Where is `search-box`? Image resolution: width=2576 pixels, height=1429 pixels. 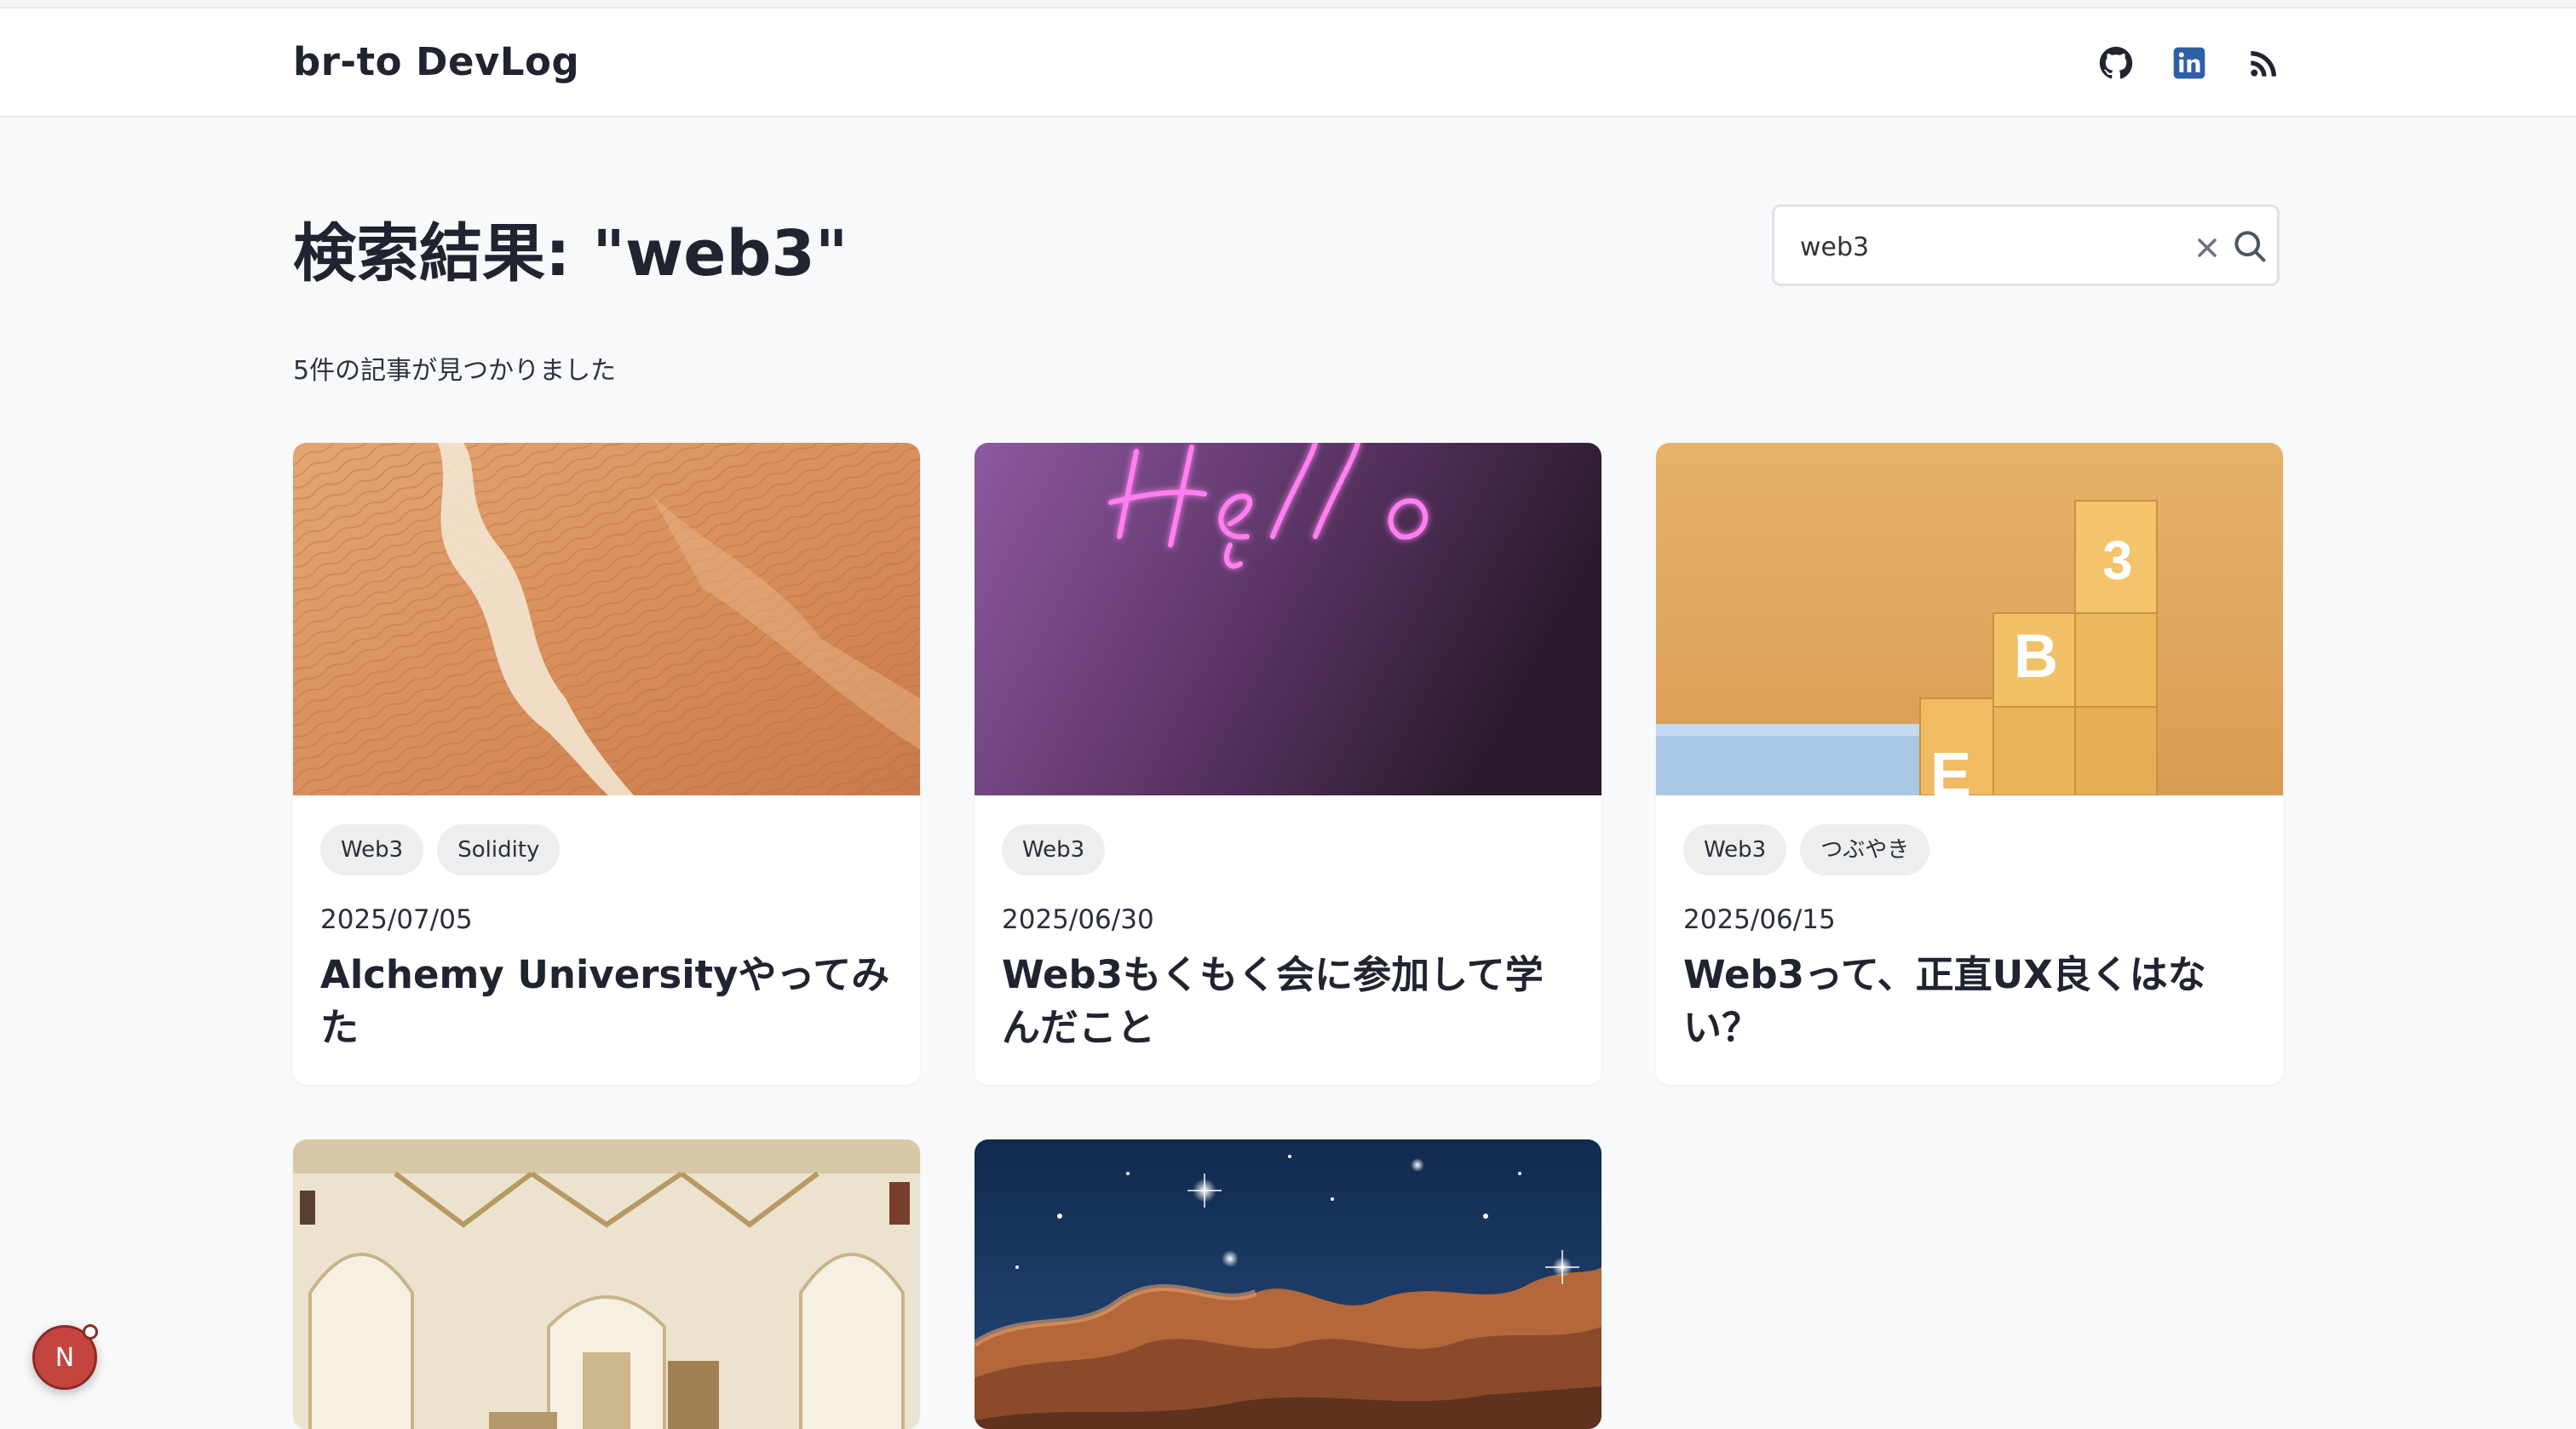
search-box is located at coordinates (2026, 245).